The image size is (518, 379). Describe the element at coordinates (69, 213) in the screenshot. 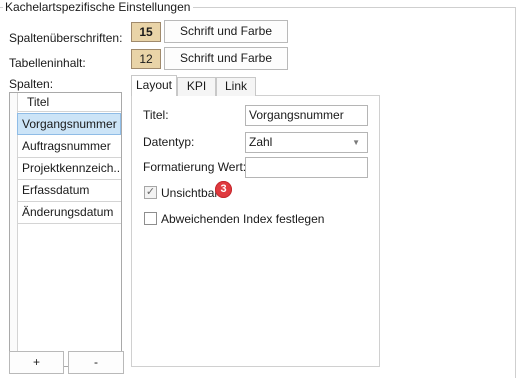

I see `list-item: Änderungsdatum` at that location.